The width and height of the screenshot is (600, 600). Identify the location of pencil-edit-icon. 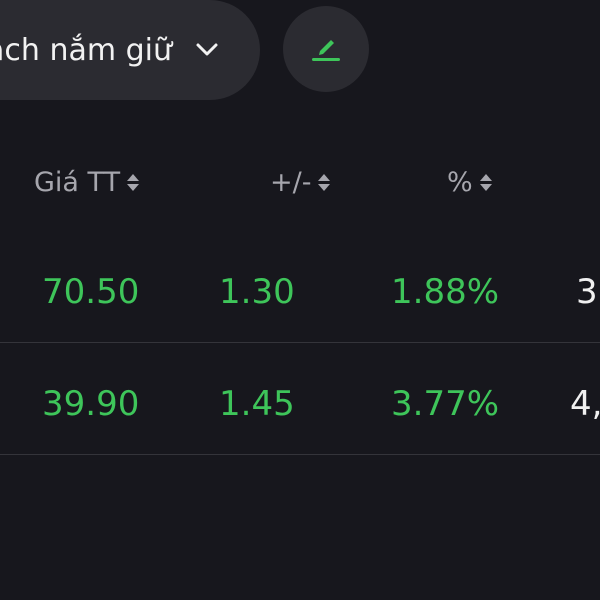
(326, 49).